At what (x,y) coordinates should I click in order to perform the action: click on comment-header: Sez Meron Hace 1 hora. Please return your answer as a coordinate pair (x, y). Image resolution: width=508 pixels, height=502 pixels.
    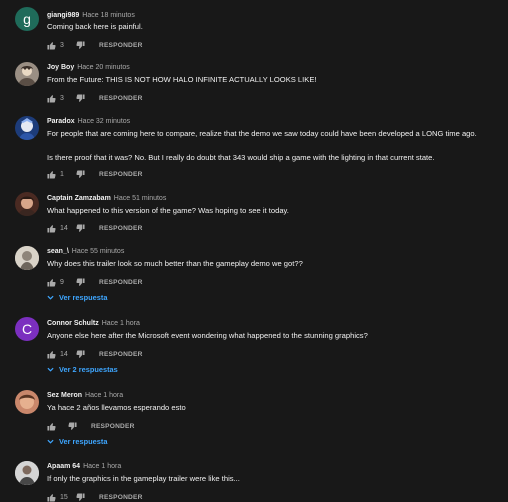
    Looking at the image, I should click on (85, 395).